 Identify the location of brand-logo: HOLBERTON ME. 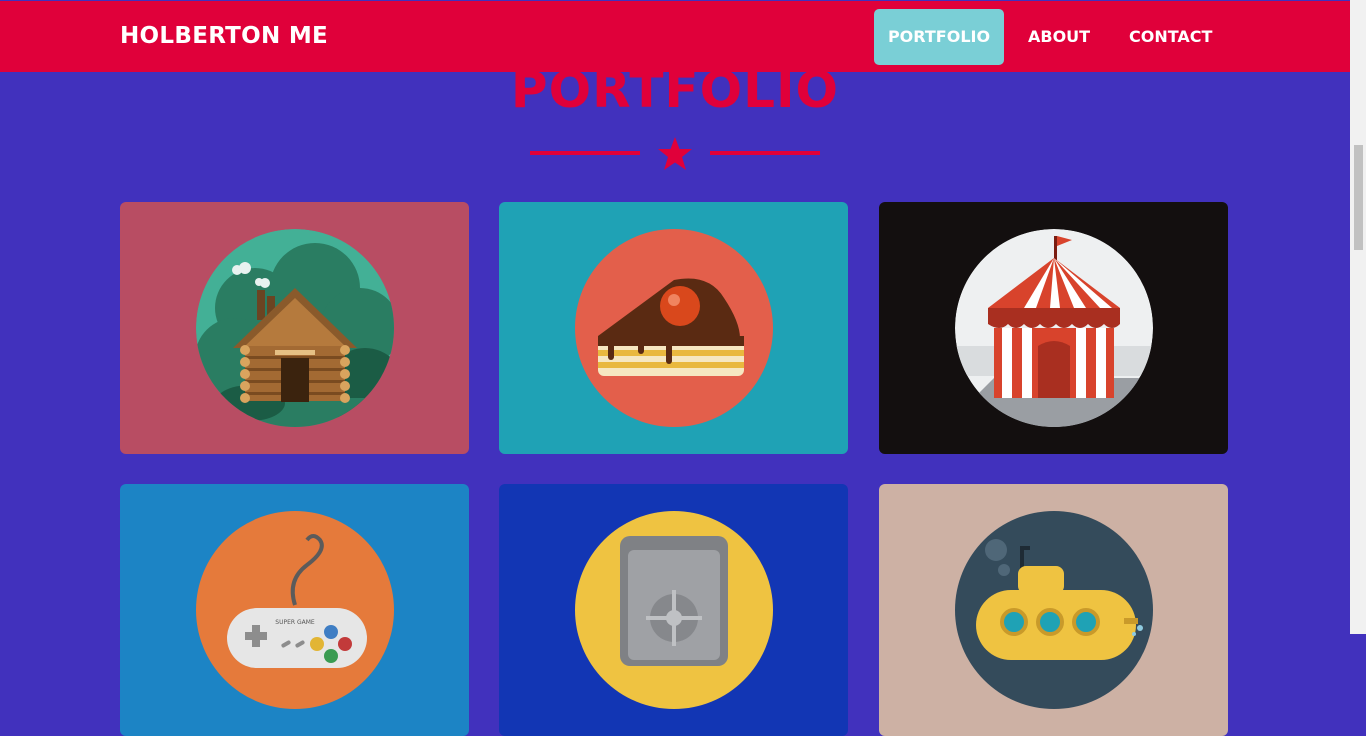
(224, 36).